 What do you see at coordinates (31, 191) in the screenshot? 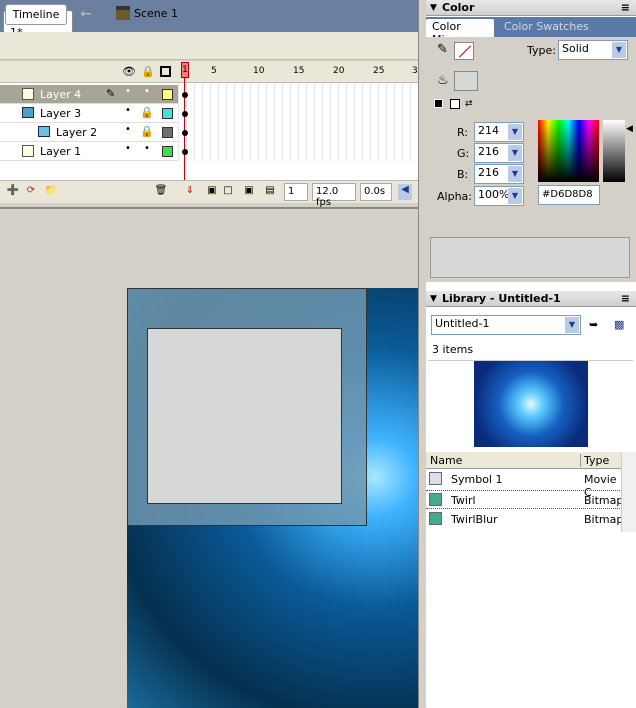
I see `add-motion-guide-icon: ⟳` at bounding box center [31, 191].